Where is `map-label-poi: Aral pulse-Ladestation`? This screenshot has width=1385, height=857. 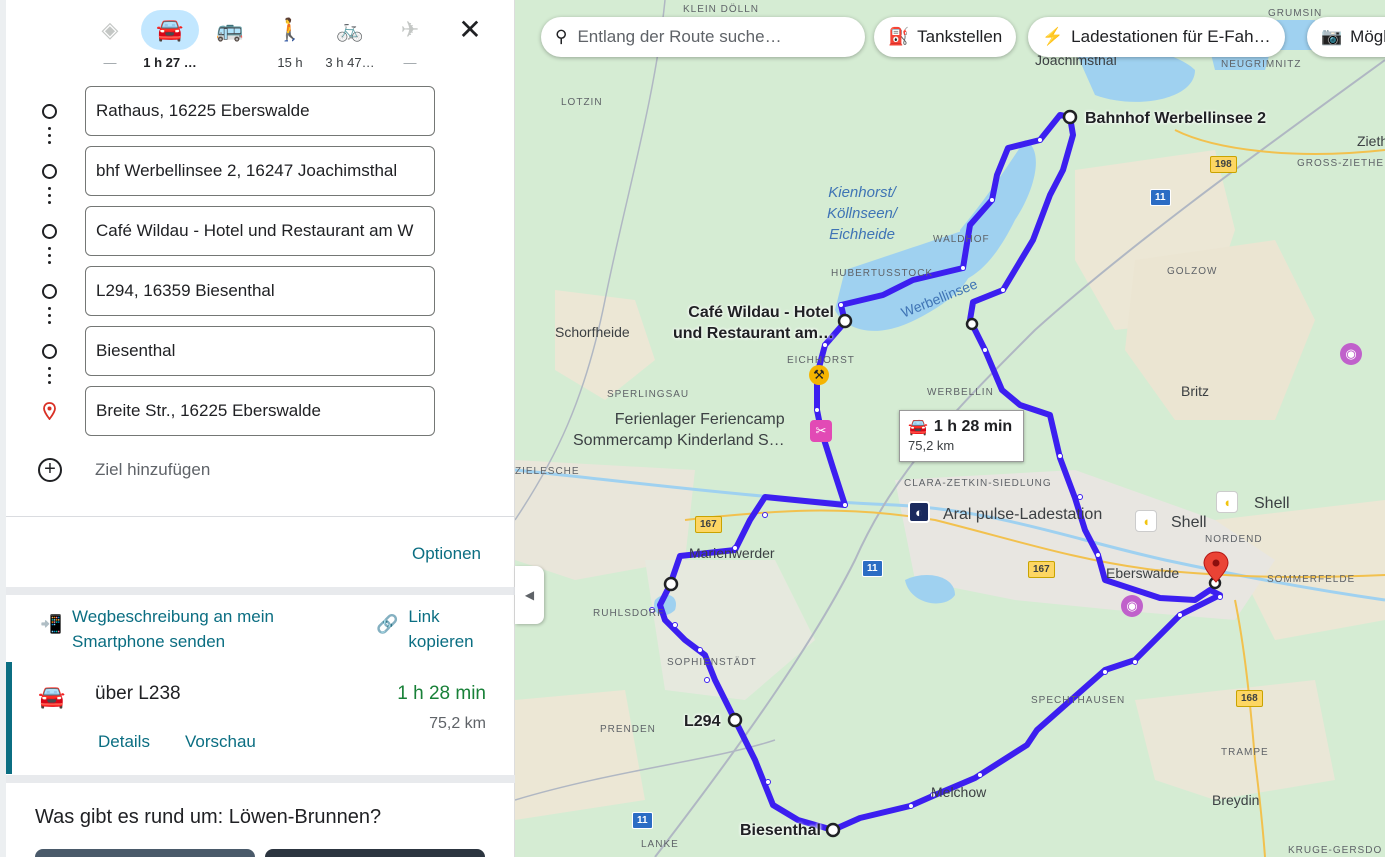 map-label-poi: Aral pulse-Ladestation is located at coordinates (1022, 514).